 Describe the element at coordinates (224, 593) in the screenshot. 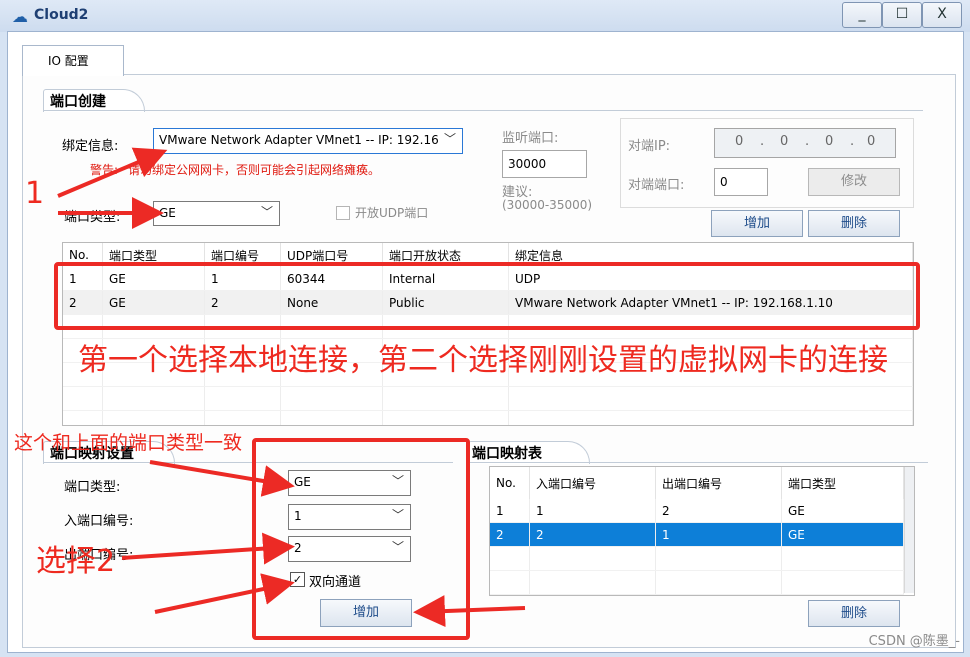

I see `arrow-to-bidirectional` at that location.